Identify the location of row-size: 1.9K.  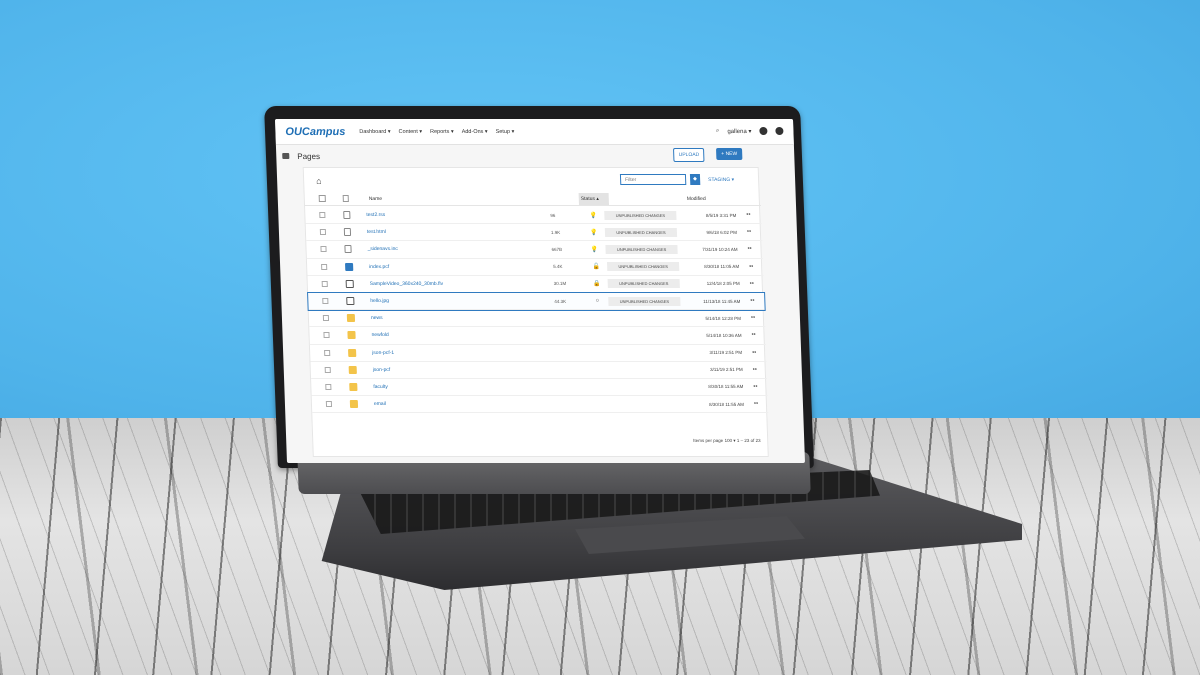
(555, 232).